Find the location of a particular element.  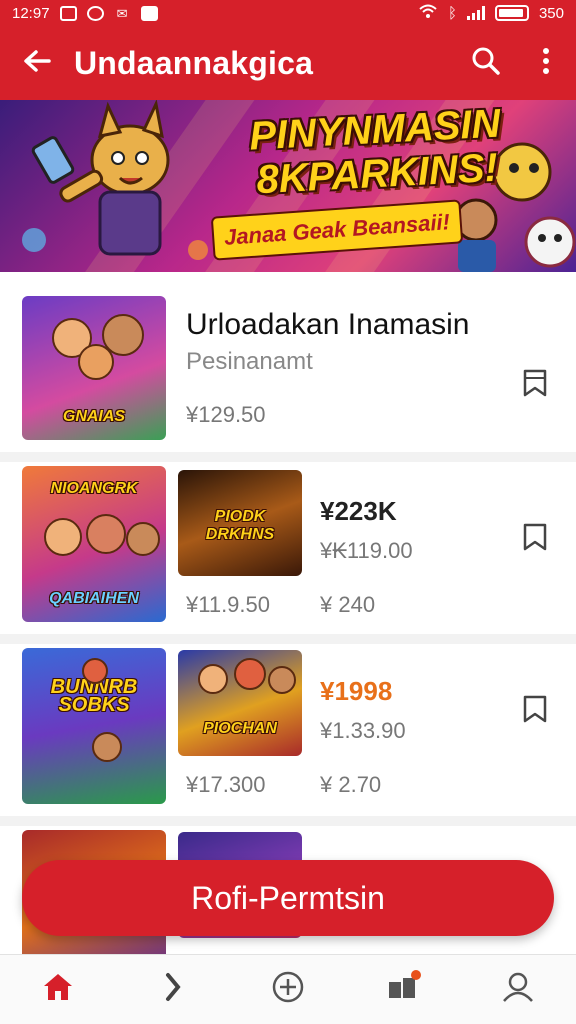

app-icon is located at coordinates (149, 13).